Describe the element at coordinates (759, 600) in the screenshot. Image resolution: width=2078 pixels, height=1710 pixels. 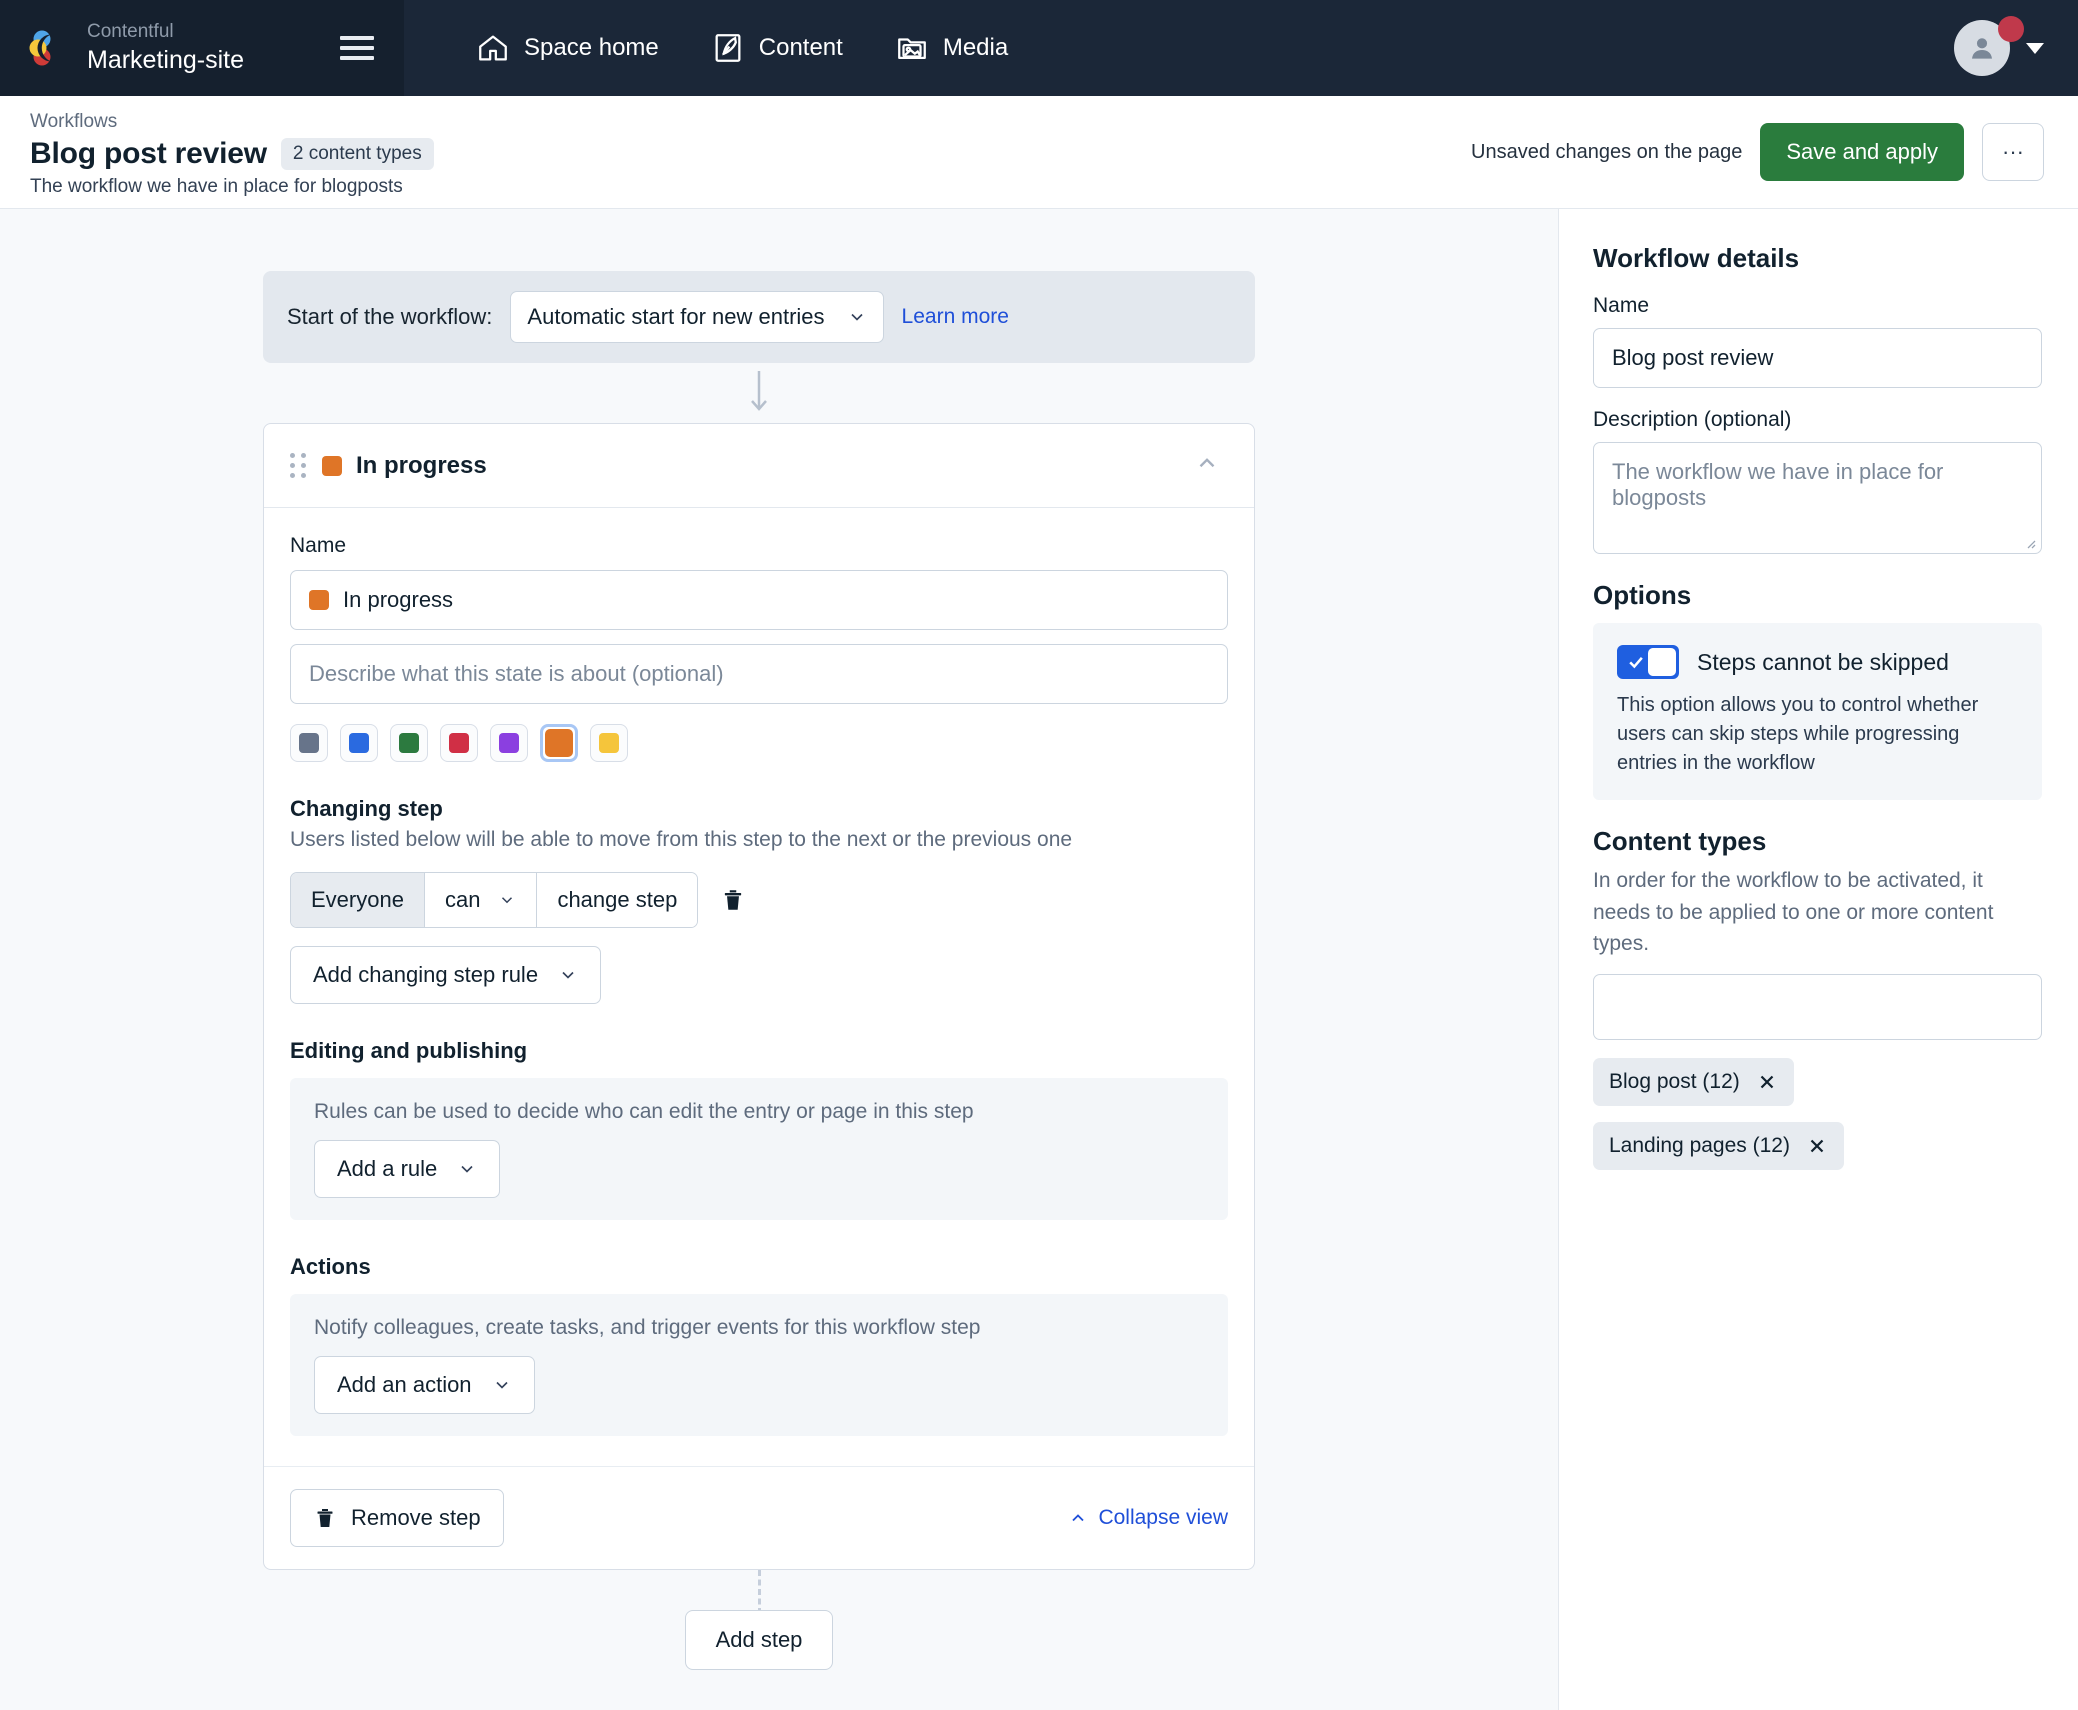
I see `step-name-input: In progress` at that location.